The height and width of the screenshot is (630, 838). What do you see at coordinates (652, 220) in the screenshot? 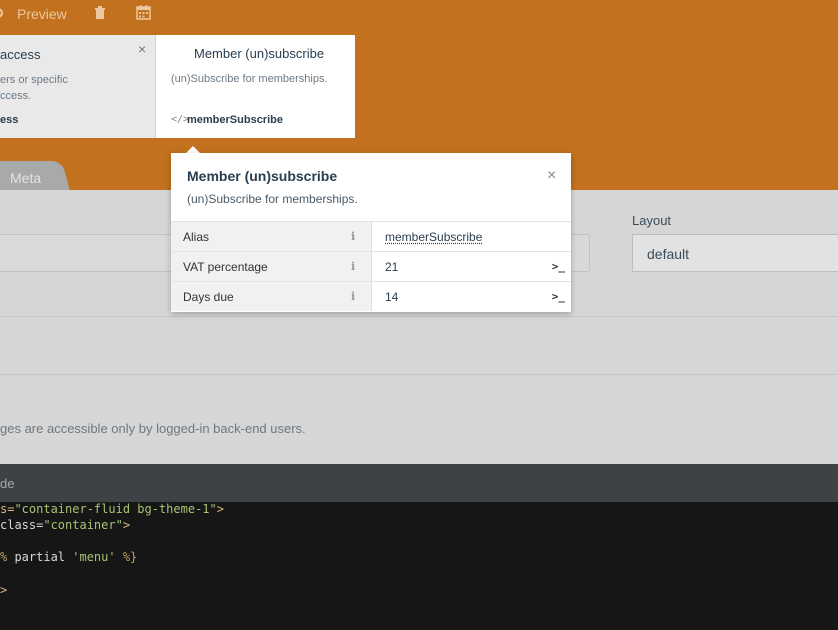
I see `layout-label: Layout` at bounding box center [652, 220].